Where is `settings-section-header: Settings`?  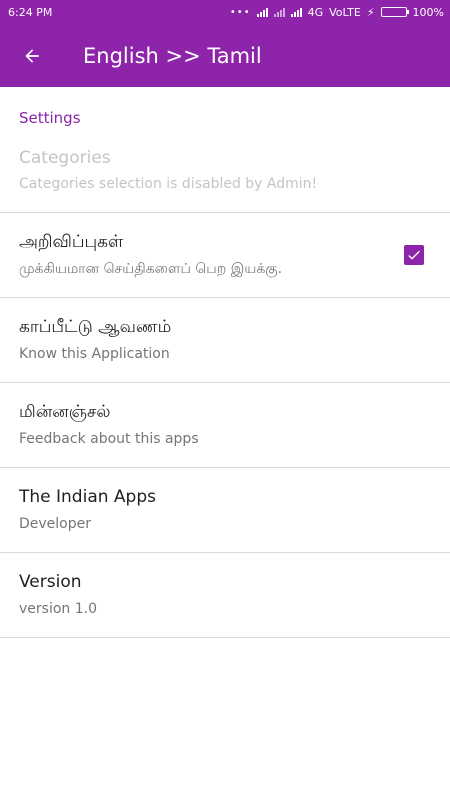
settings-section-header: Settings is located at coordinates (50, 118).